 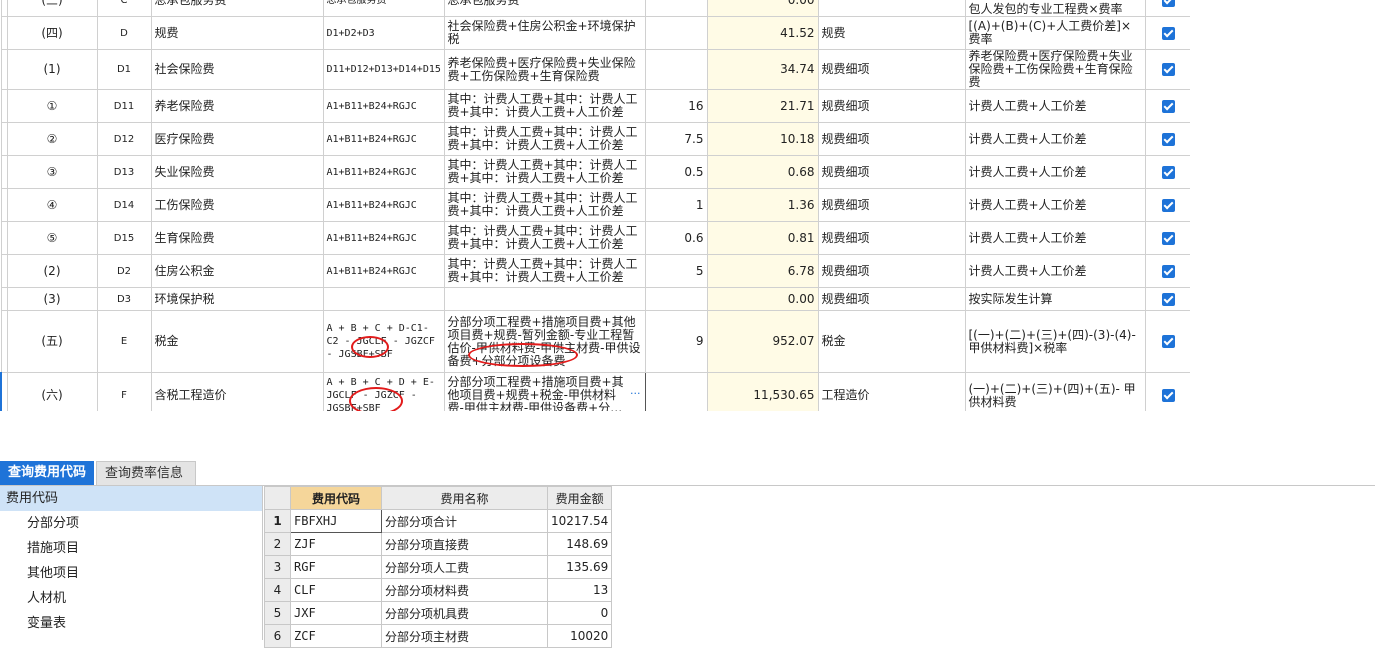 What do you see at coordinates (336, 498) in the screenshot?
I see `header-fee-code: 费用代码` at bounding box center [336, 498].